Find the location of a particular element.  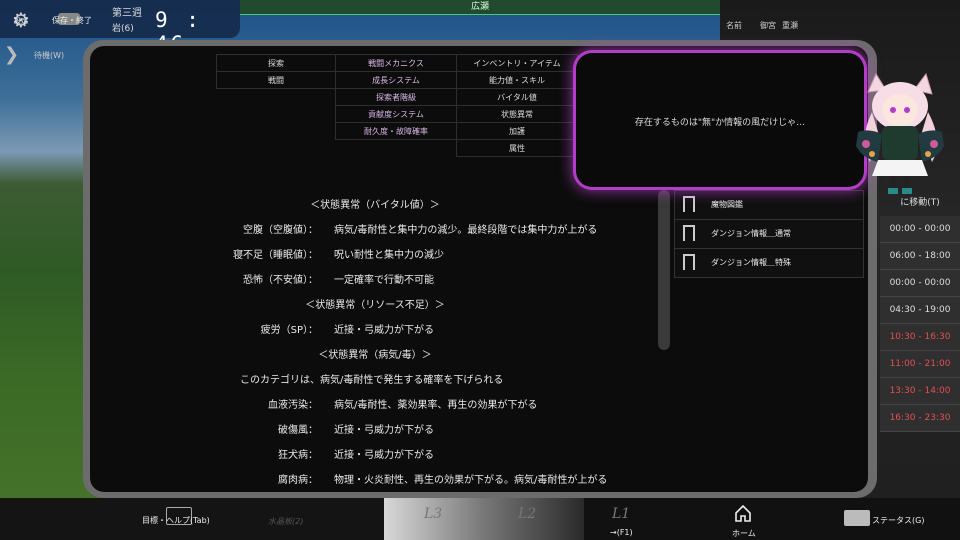

schedule-row: 11:00 - 21:00 is located at coordinates (920, 364).